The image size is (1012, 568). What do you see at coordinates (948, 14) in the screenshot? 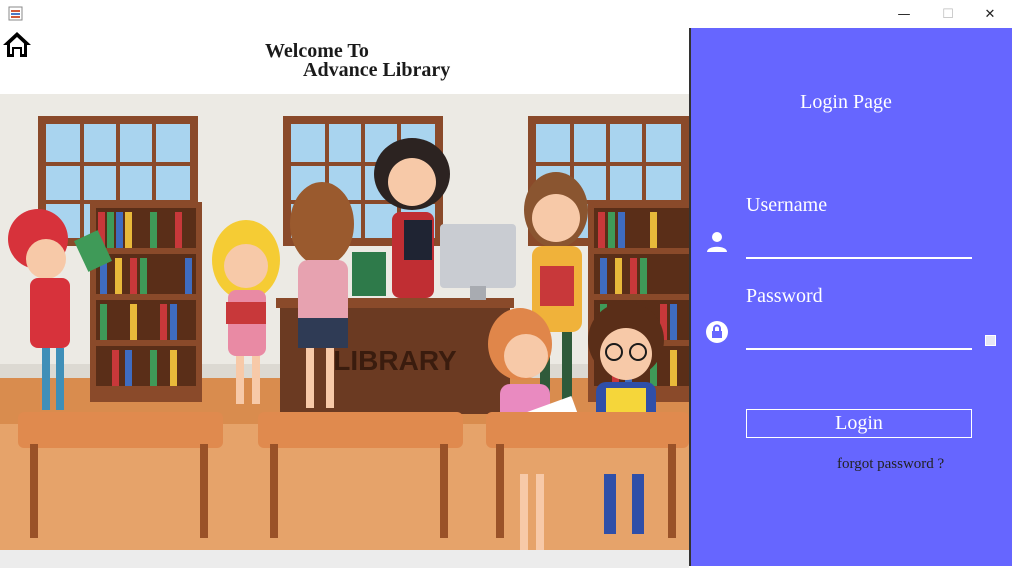
I see `maximize-button: ☐` at bounding box center [948, 14].